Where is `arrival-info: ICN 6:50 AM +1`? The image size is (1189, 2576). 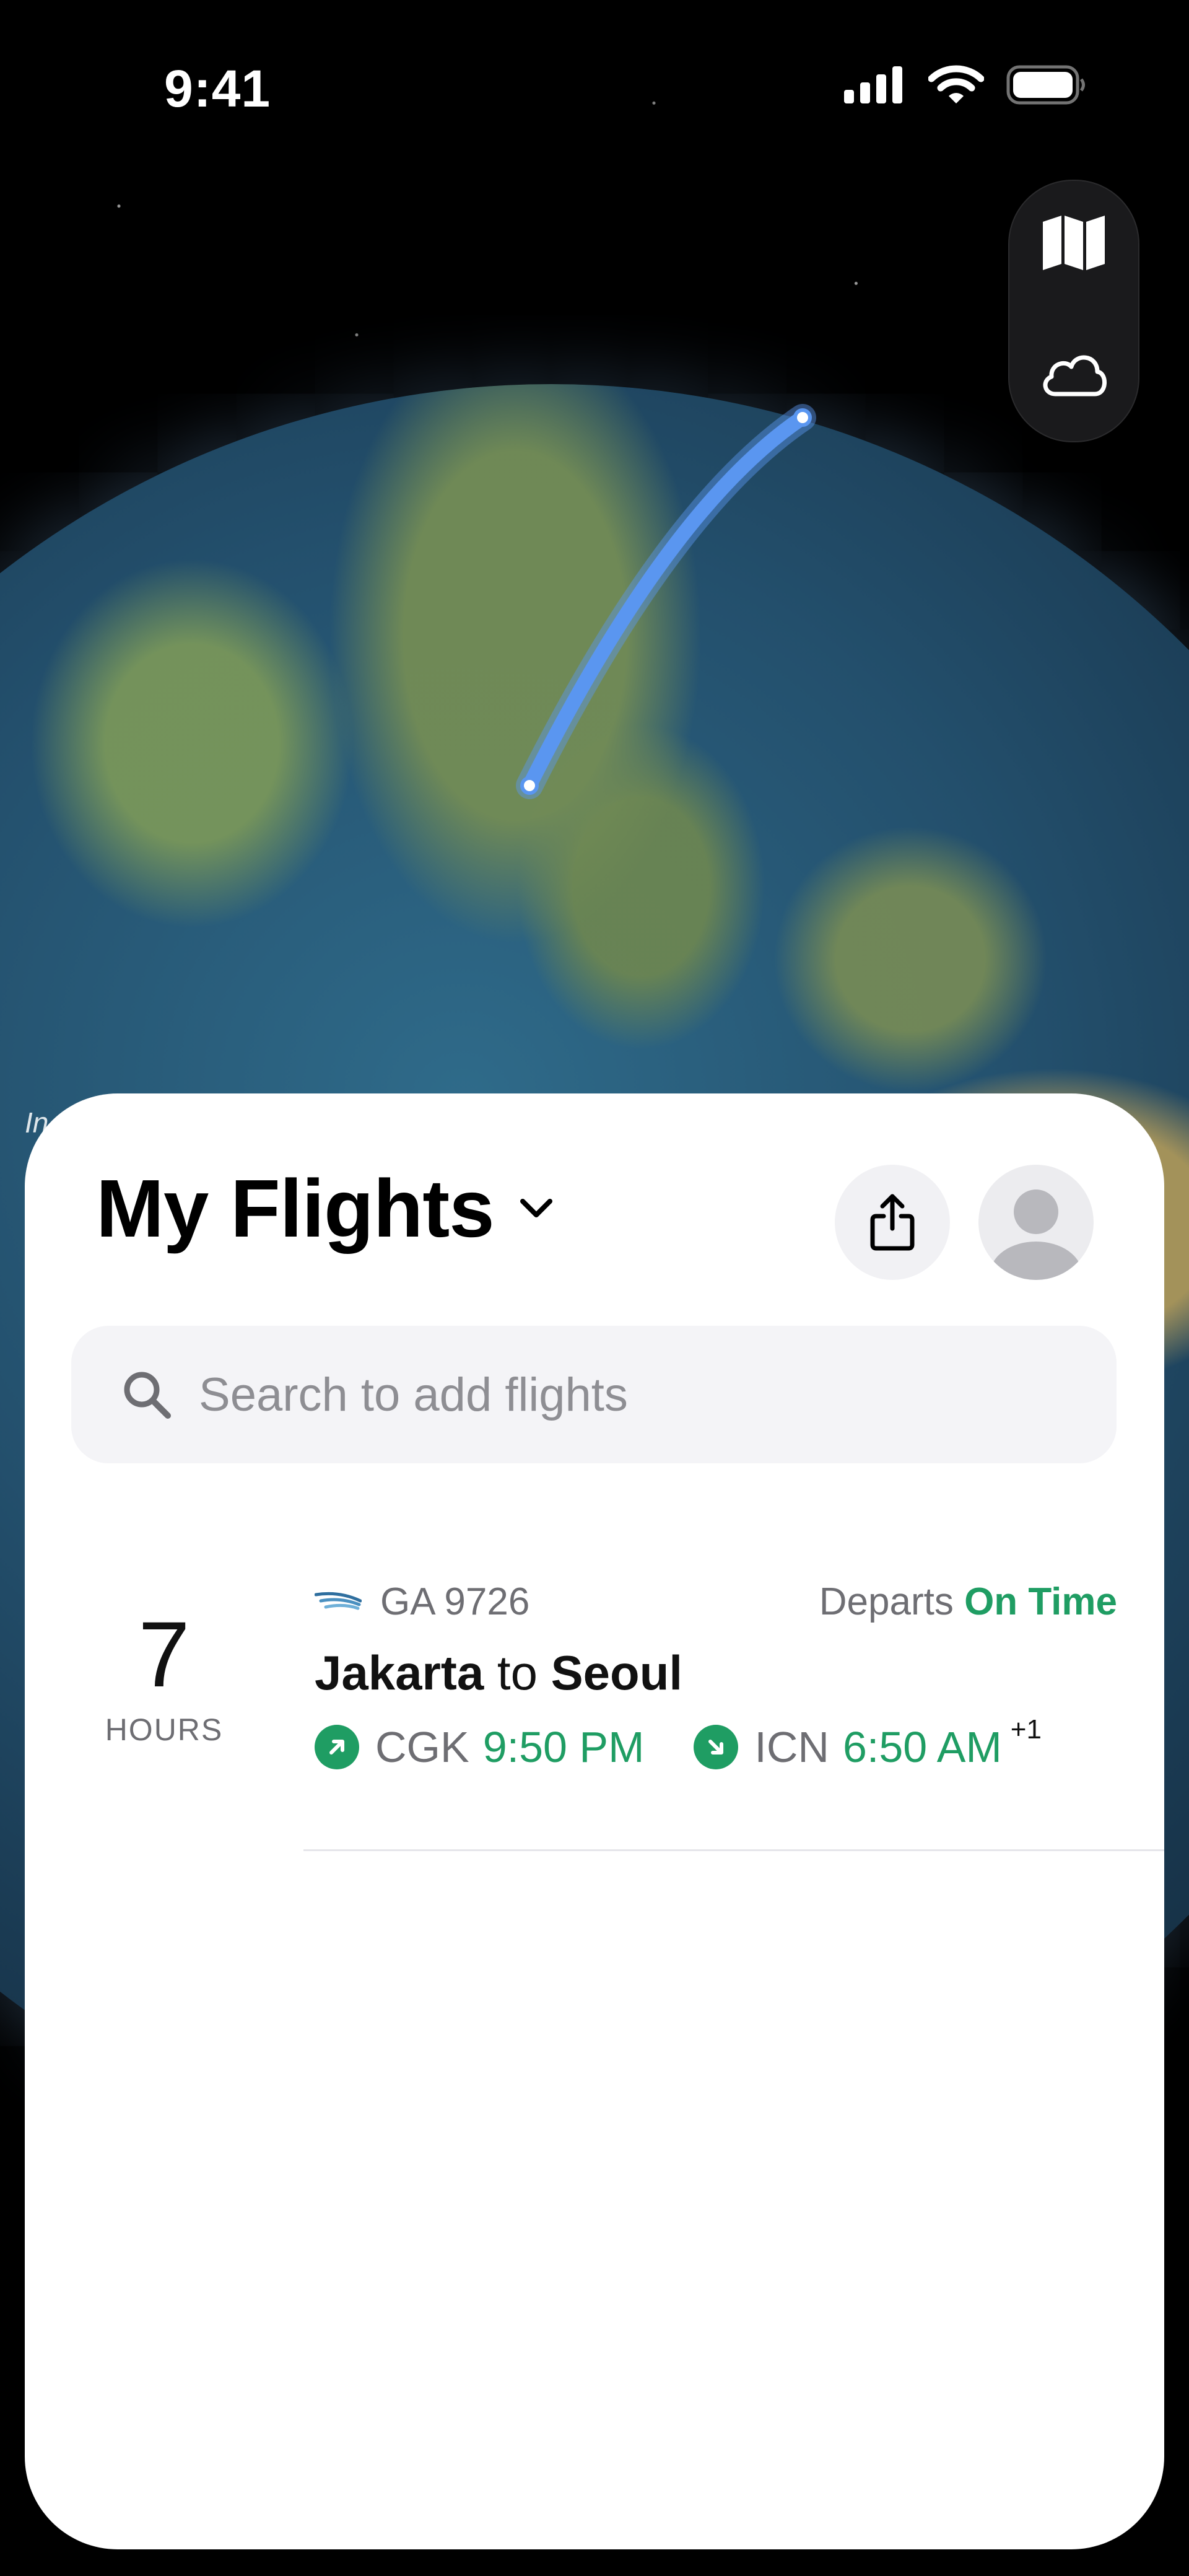
arrival-info: ICN 6:50 AM +1 is located at coordinates (868, 1743).